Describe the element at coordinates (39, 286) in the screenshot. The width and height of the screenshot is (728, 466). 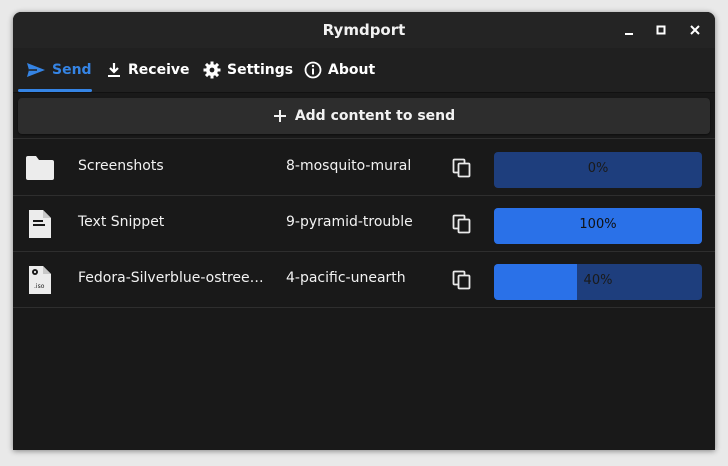
I see `iso-label: .iso` at that location.